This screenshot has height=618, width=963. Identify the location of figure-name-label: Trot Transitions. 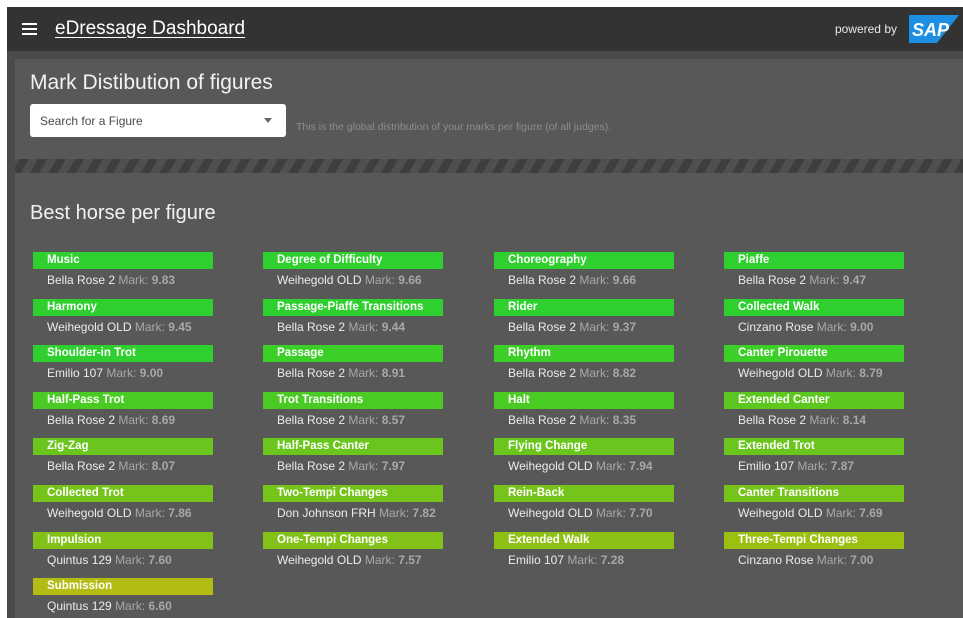
(353, 400).